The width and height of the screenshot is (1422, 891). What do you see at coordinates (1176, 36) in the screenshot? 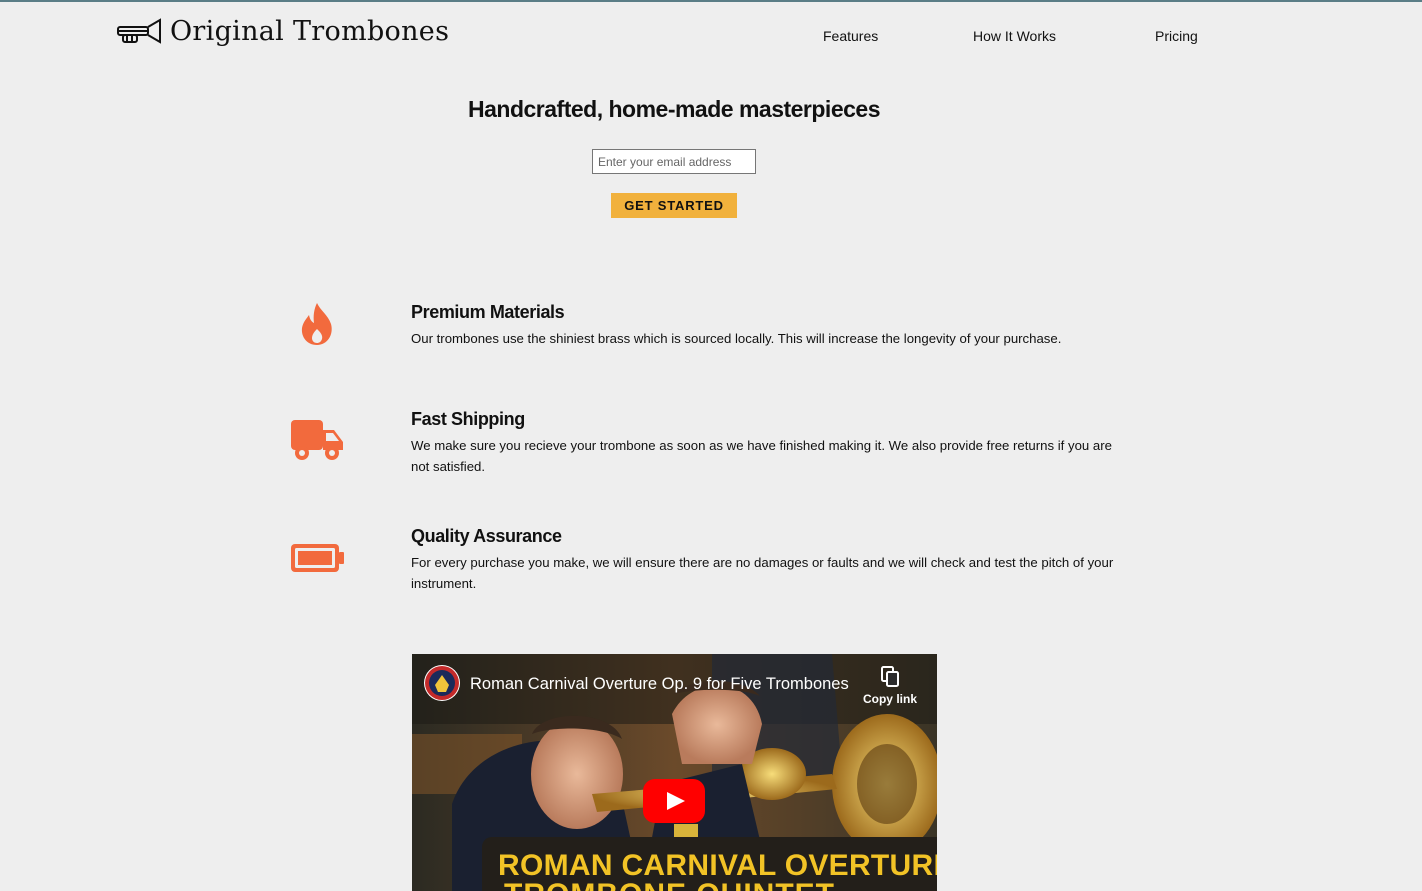
I see `nav-link-pricing: Pricing` at bounding box center [1176, 36].